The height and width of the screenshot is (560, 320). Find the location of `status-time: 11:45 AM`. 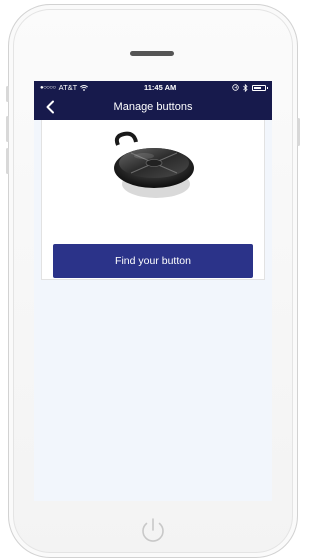

status-time: 11:45 AM is located at coordinates (160, 87).